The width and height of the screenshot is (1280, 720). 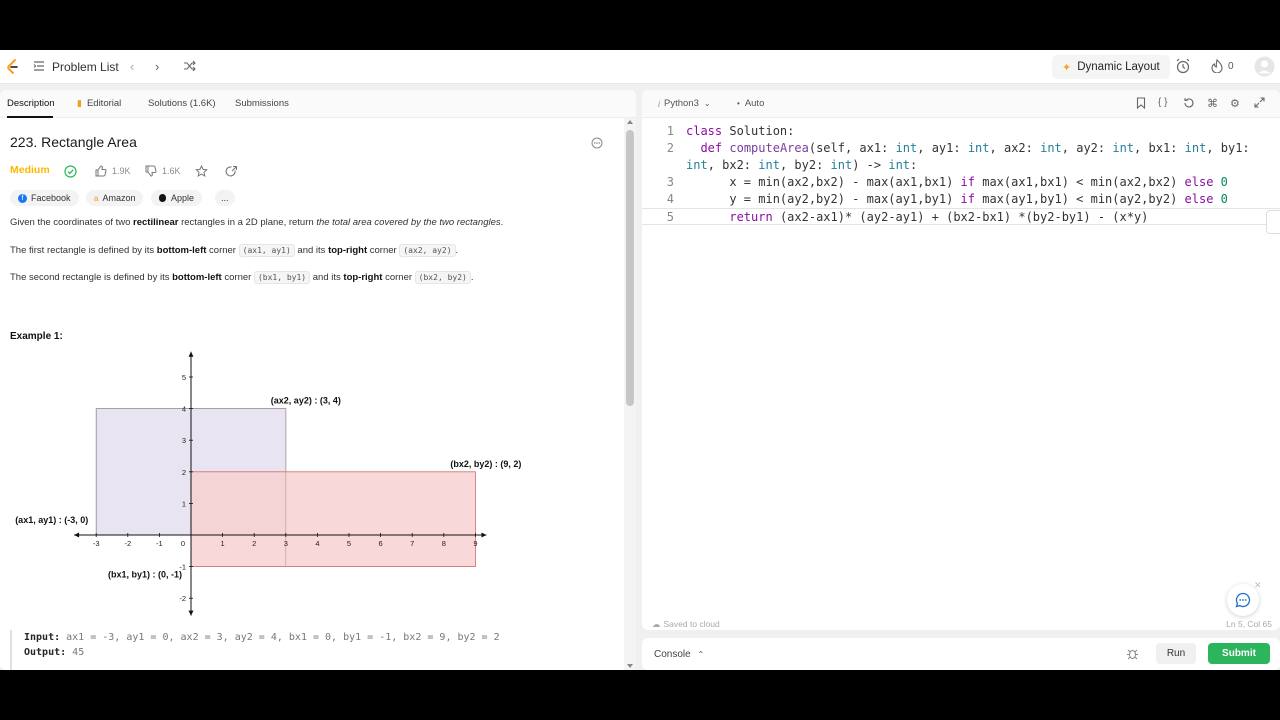 I want to click on amazon-icon: a, so click(x=96, y=198).